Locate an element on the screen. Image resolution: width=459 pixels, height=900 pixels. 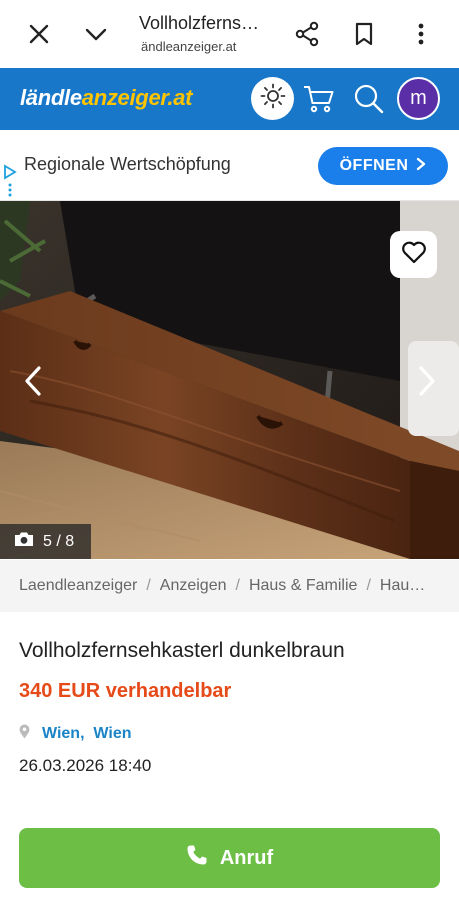
cart-icon is located at coordinates (319, 99).